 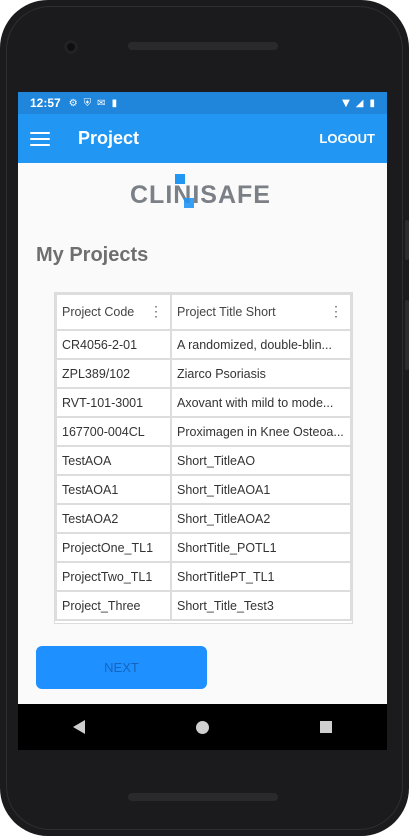 What do you see at coordinates (261, 460) in the screenshot?
I see `cell-project-title: Short_TitleAO` at bounding box center [261, 460].